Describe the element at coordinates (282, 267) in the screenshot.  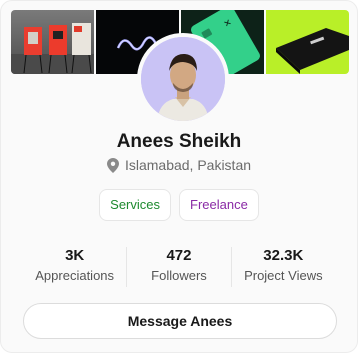
I see `stat-project-views: 32.3K Project Views` at that location.